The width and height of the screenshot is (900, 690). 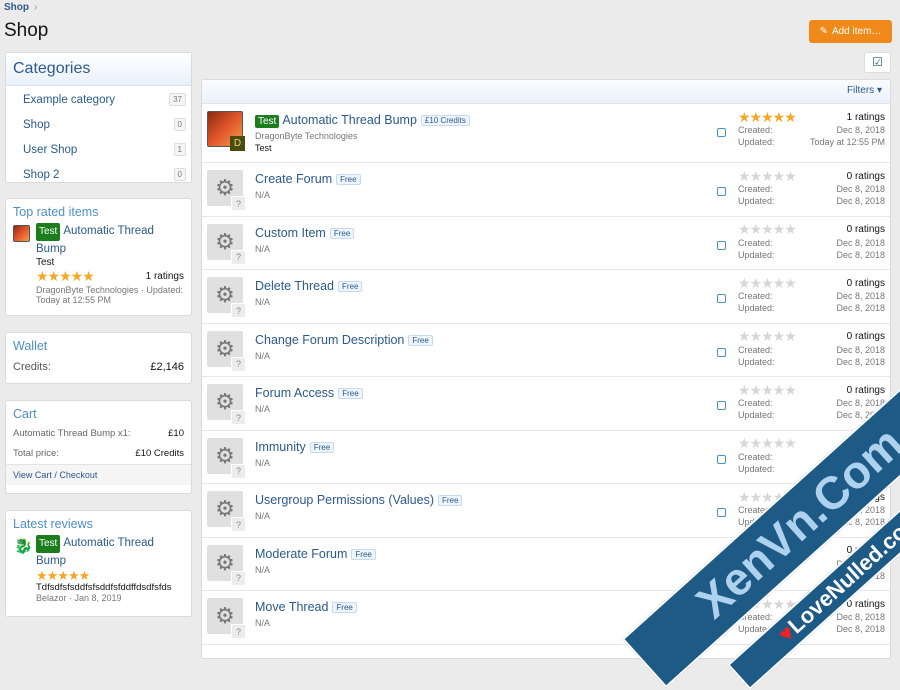 I want to click on category-item: User Shop 1, so click(x=98, y=149).